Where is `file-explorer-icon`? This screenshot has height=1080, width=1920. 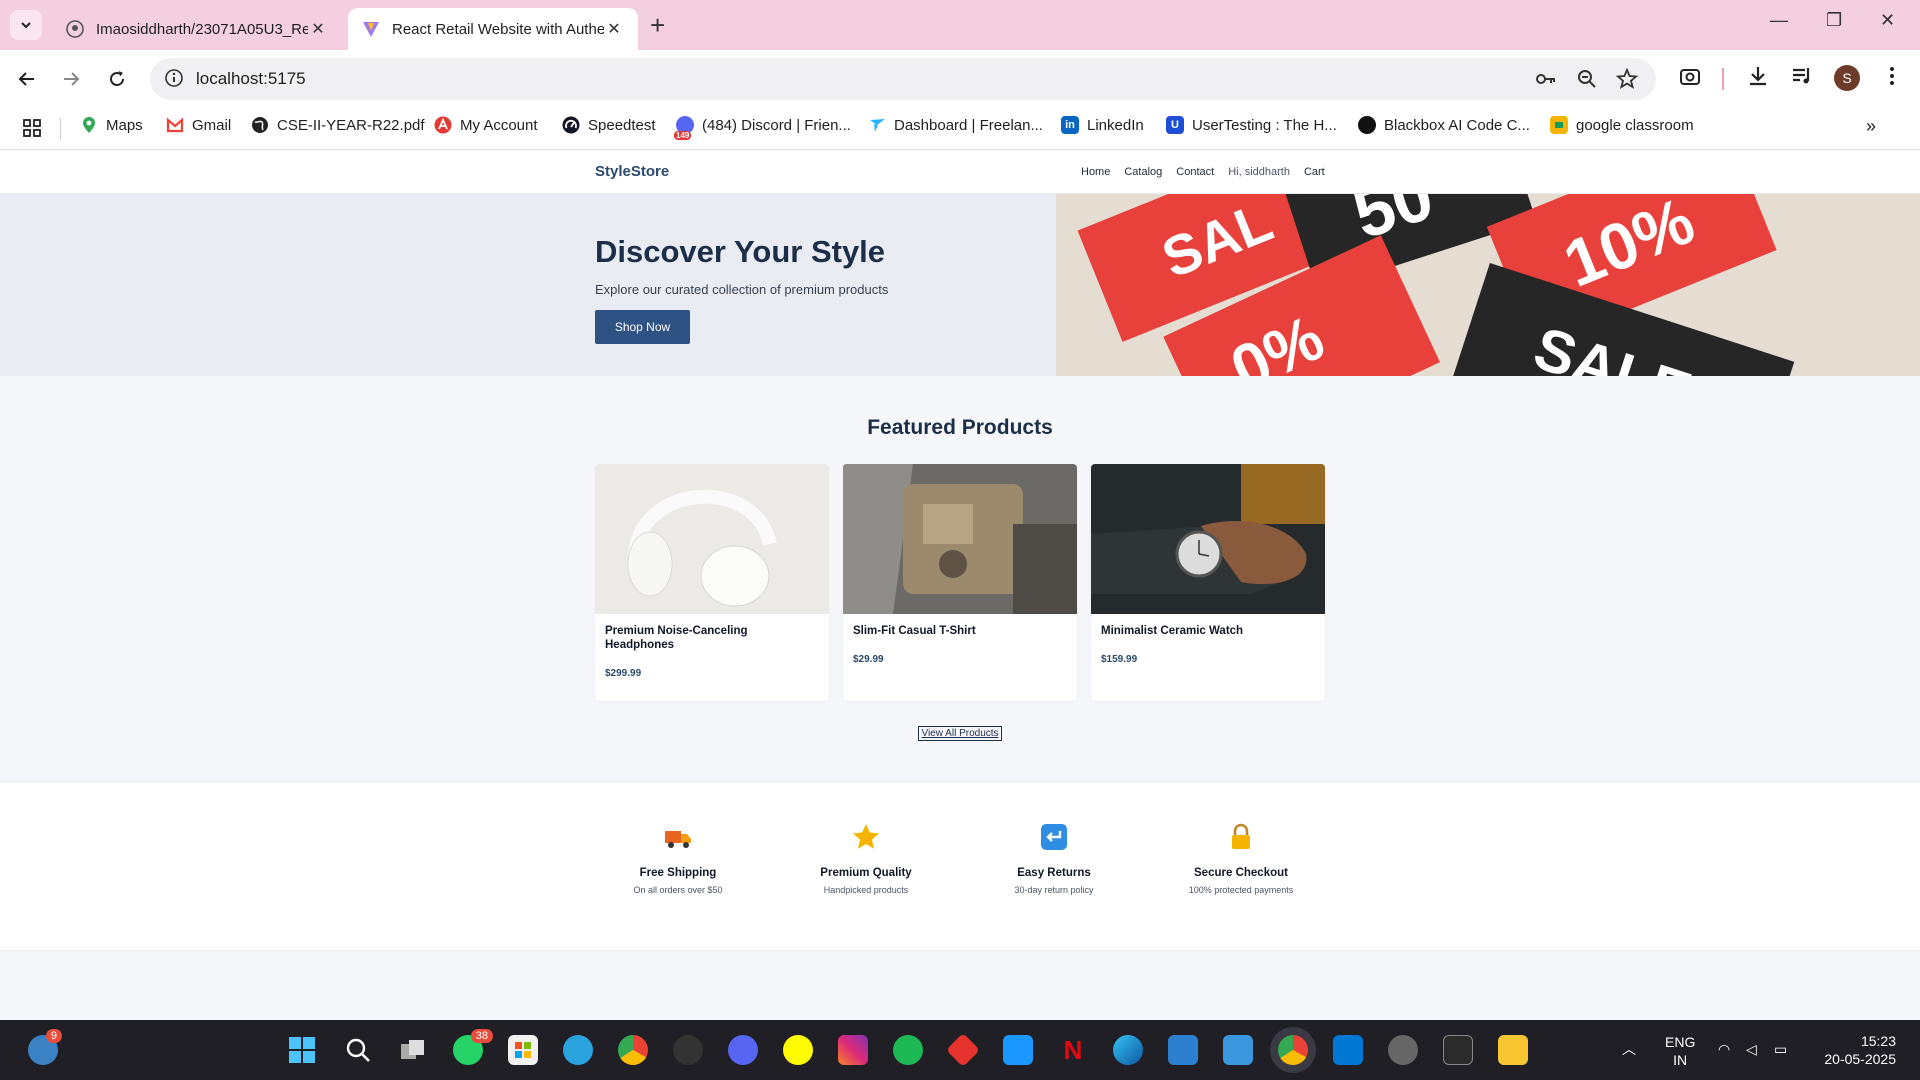
file-explorer-icon is located at coordinates (1513, 1050).